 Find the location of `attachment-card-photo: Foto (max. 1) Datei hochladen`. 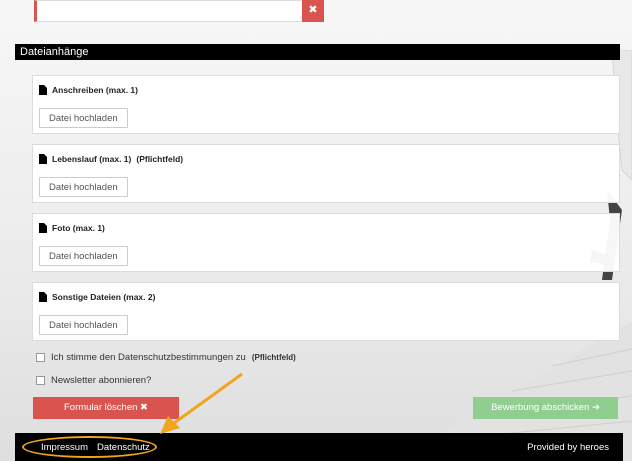

attachment-card-photo: Foto (max. 1) Datei hochladen is located at coordinates (326, 242).